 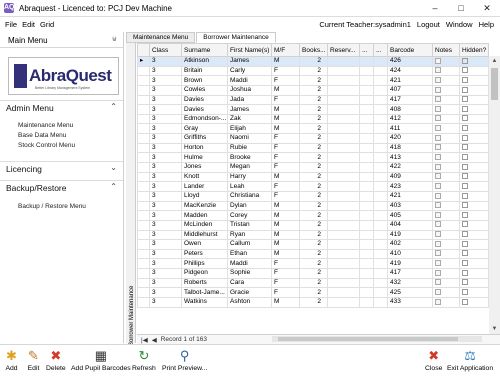 I want to click on cell-first-name: Naomi, so click(x=249, y=138).